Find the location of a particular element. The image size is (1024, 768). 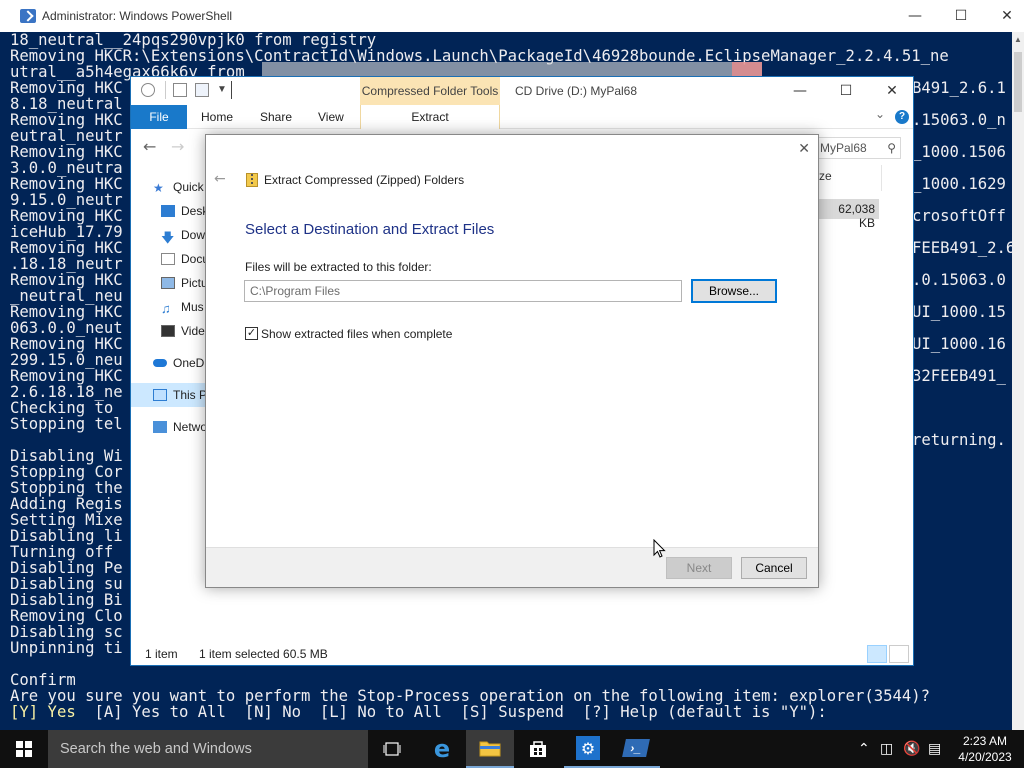

back-icon: ← is located at coordinates (149, 146).